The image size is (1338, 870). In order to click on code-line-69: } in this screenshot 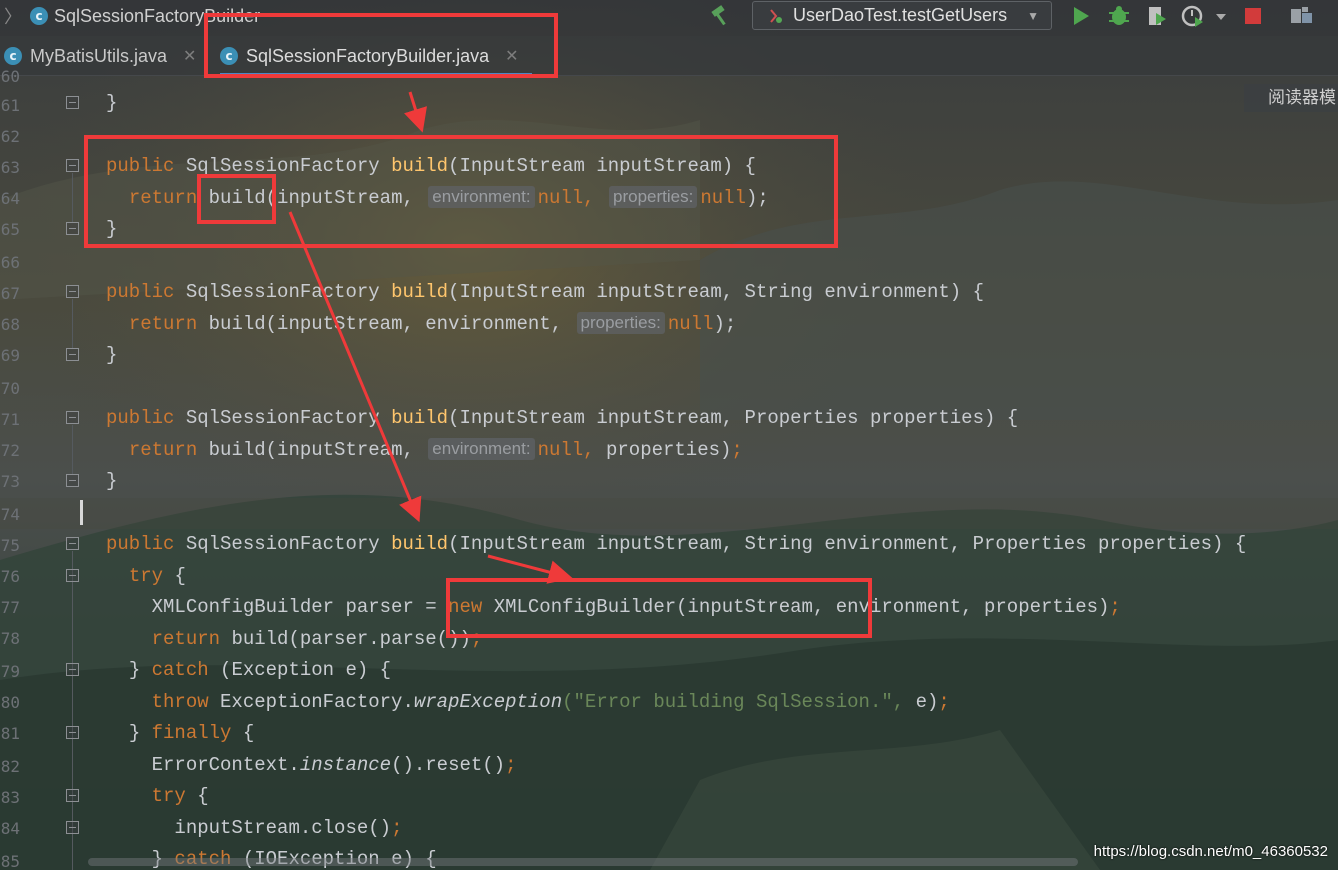, I will do `click(112, 355)`.